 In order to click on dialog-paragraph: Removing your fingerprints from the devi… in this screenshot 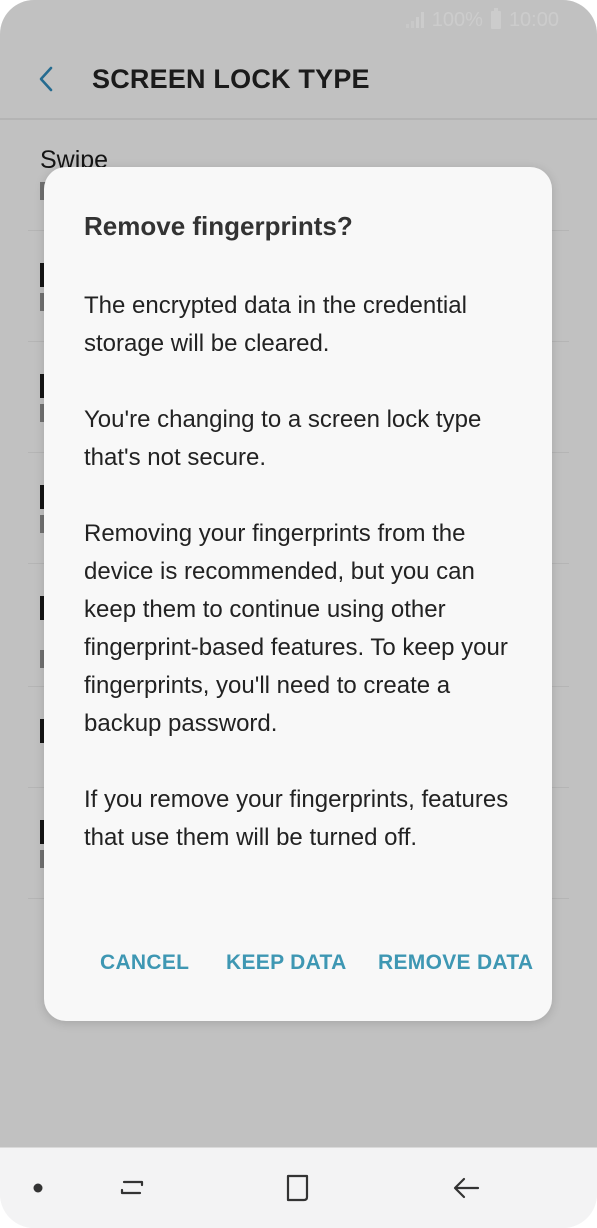, I will do `click(296, 628)`.